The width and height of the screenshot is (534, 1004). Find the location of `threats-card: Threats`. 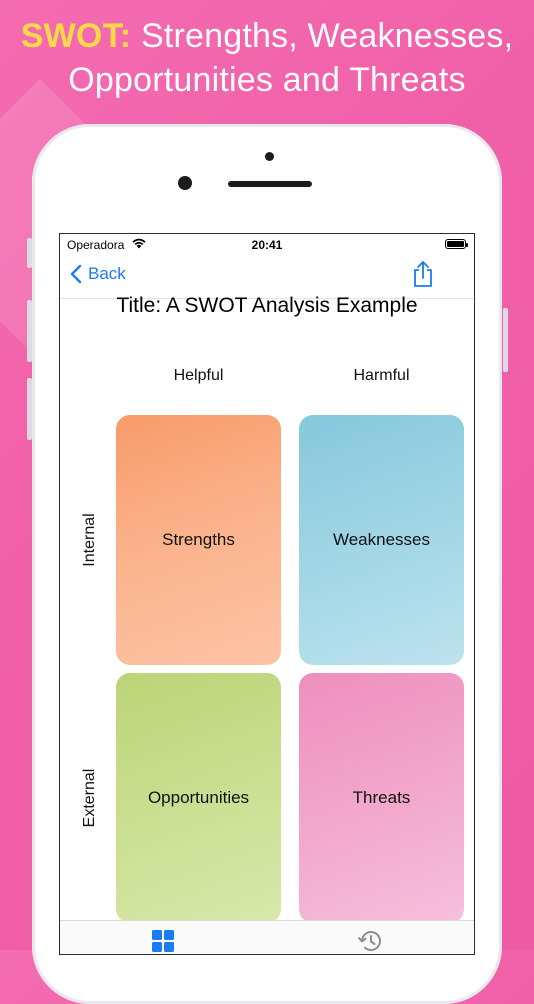

threats-card: Threats is located at coordinates (381, 798).